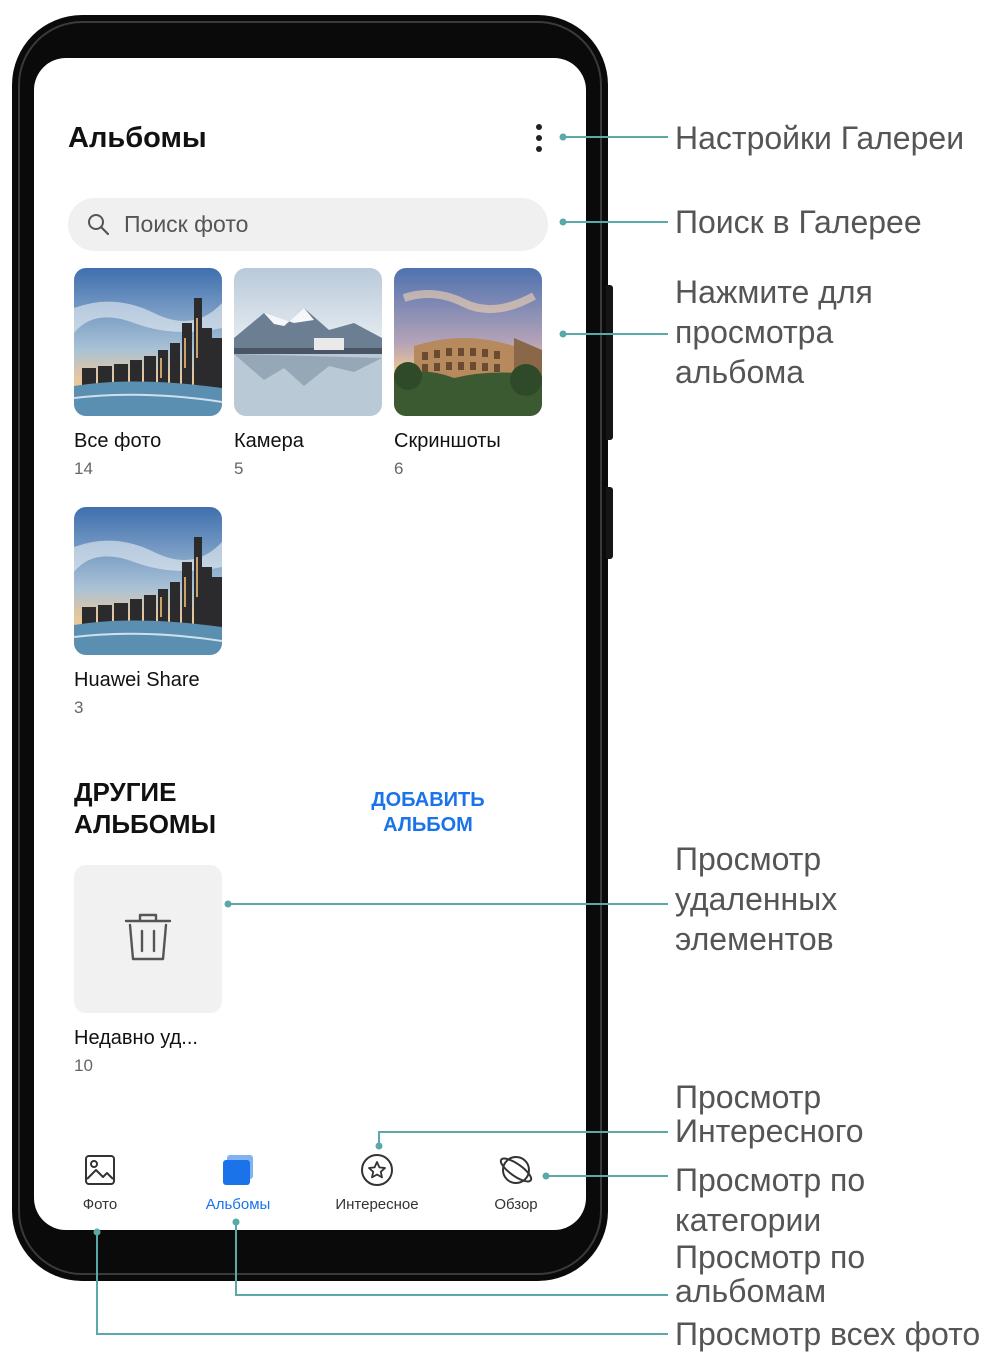  Describe the element at coordinates (828, 1334) in the screenshot. I see `callout-all-photos: Просмотр всех фото` at that location.